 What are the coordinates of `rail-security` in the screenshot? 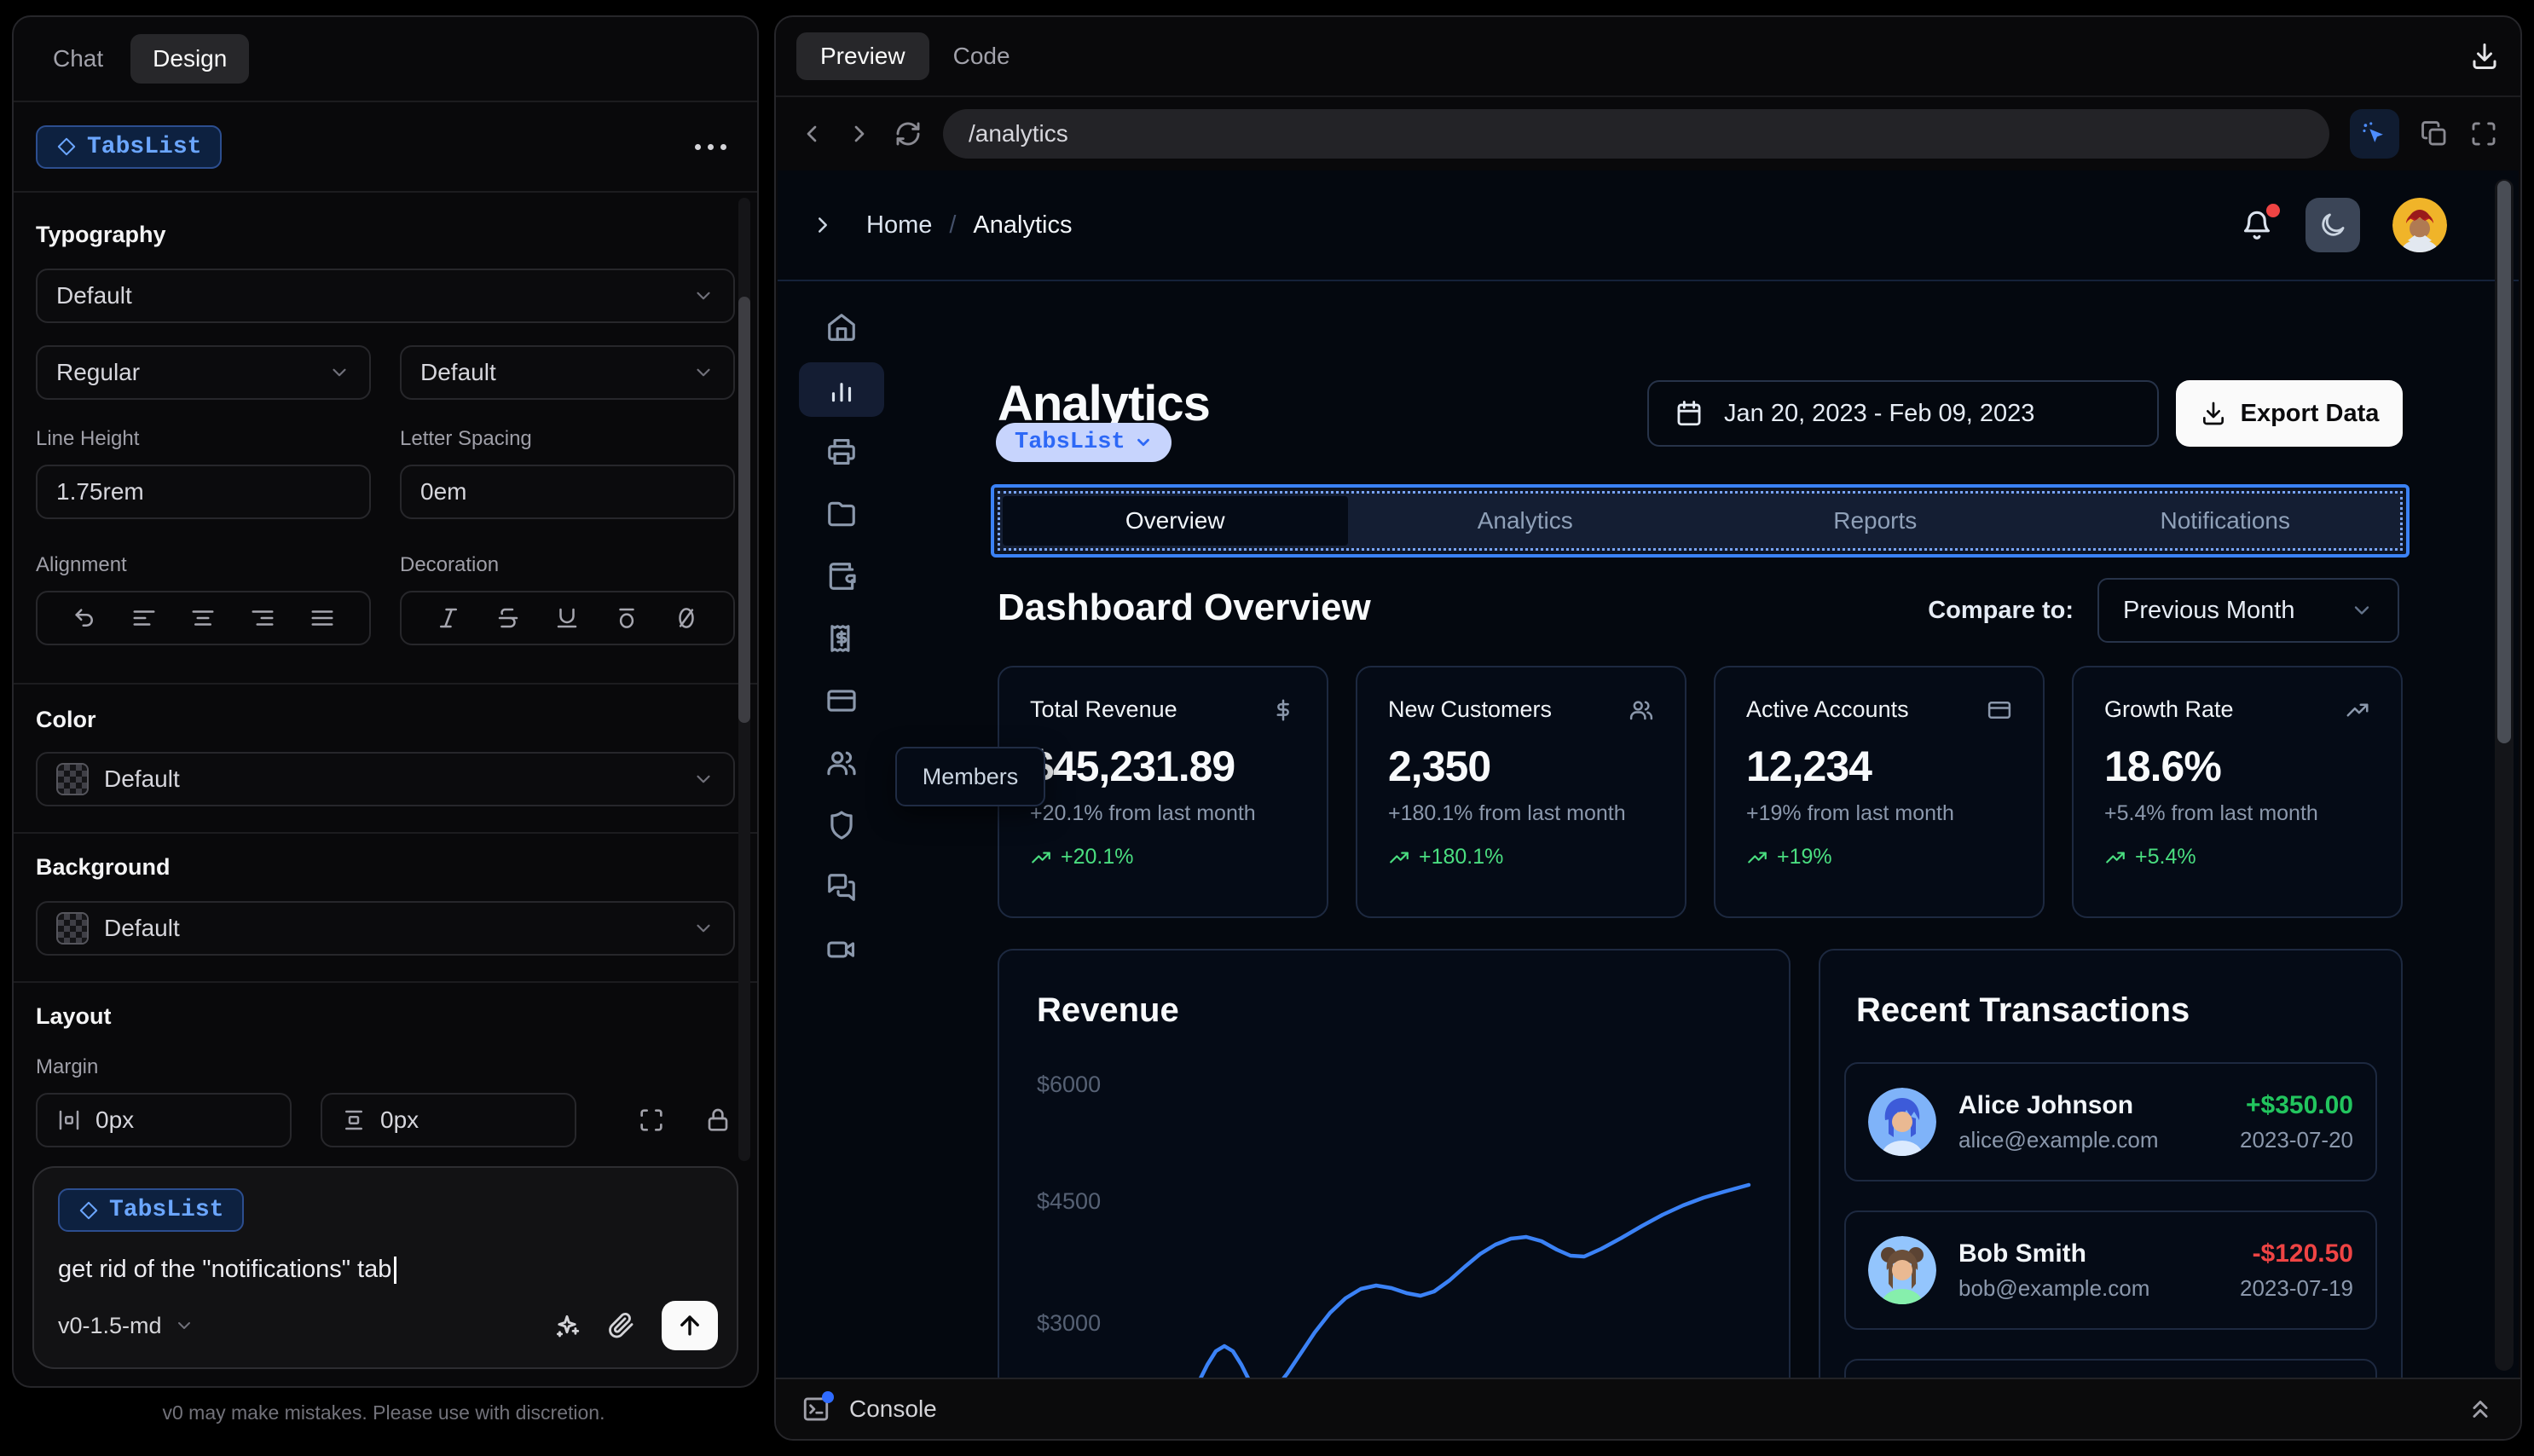 It's located at (841, 825).